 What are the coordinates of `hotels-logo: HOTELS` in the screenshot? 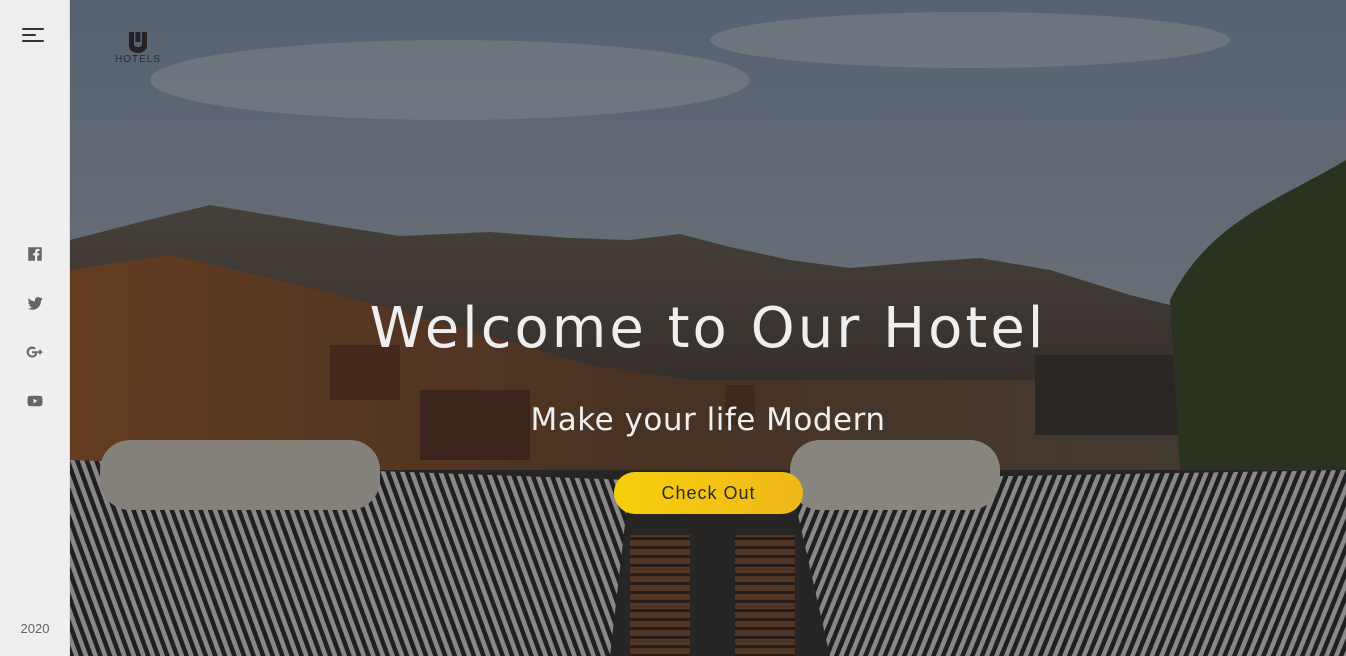 It's located at (138, 50).